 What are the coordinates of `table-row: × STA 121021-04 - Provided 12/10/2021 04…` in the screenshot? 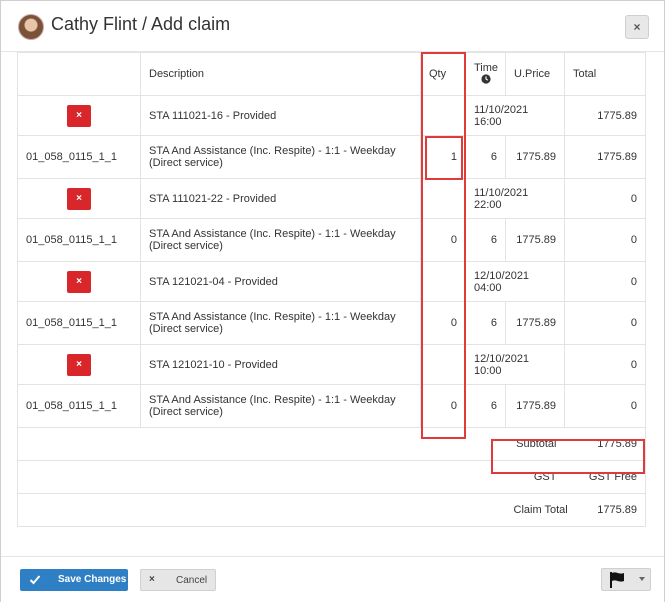 It's located at (331, 281).